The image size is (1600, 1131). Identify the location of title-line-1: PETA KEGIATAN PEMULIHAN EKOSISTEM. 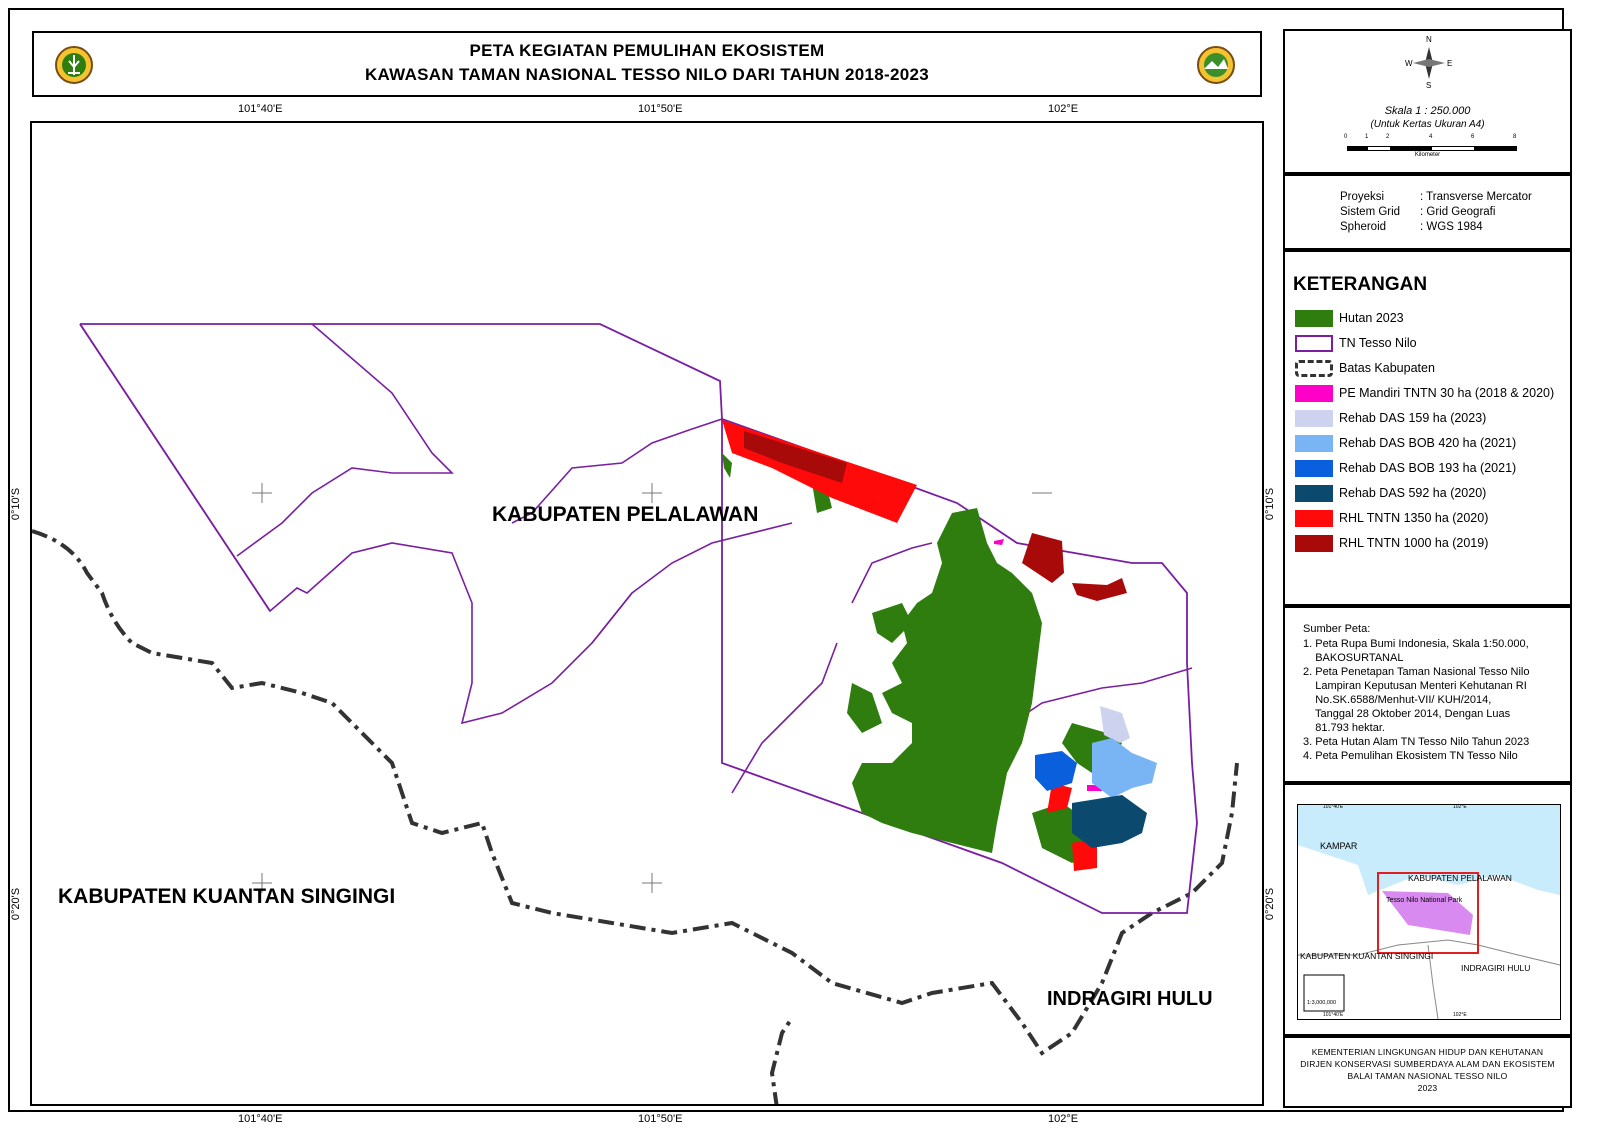
(647, 50).